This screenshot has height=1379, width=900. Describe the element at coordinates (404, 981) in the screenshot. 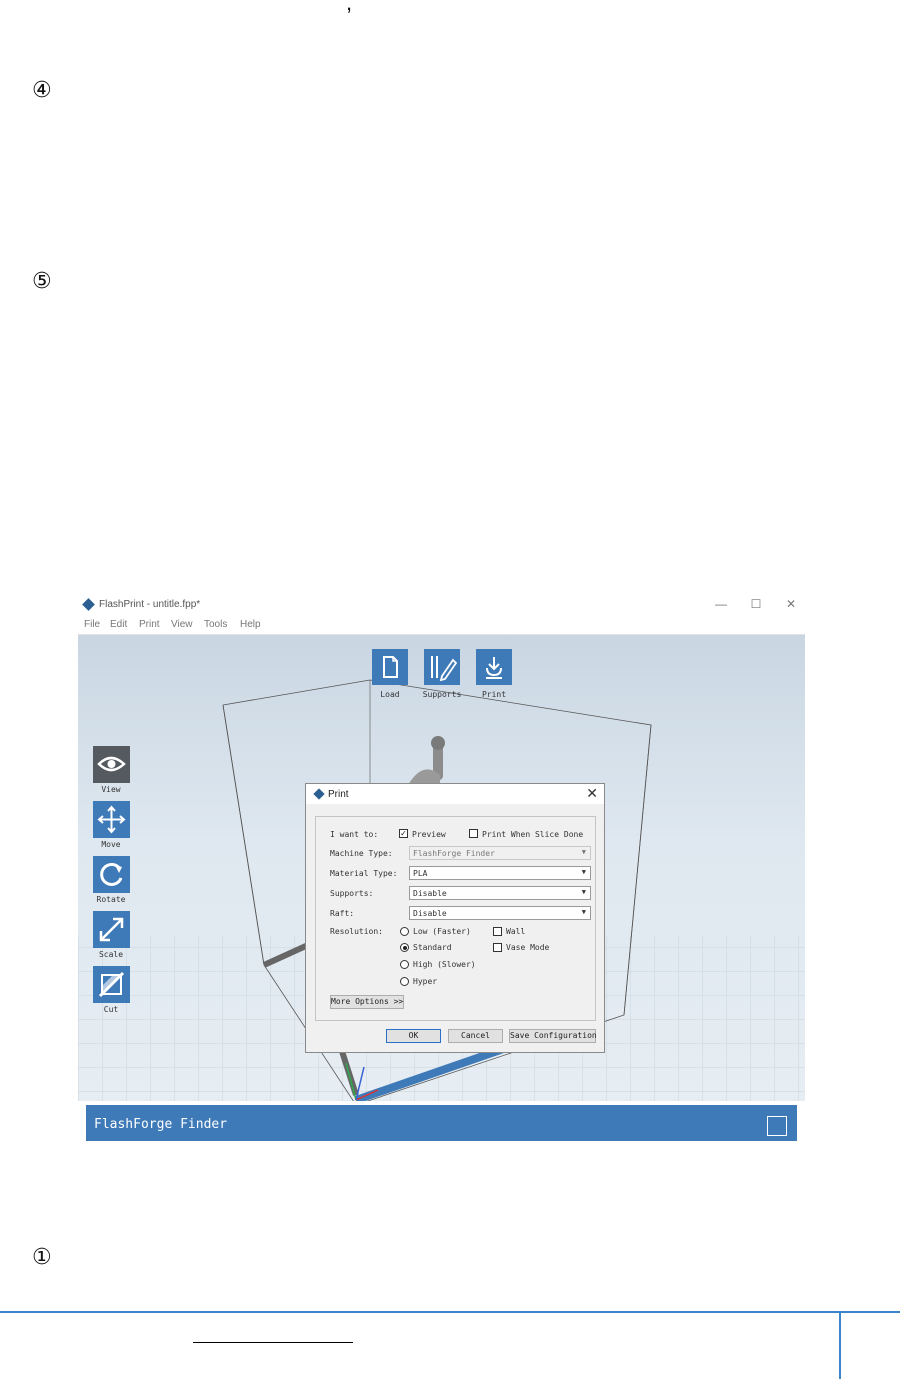

I see `resolution-hyper-radio` at that location.